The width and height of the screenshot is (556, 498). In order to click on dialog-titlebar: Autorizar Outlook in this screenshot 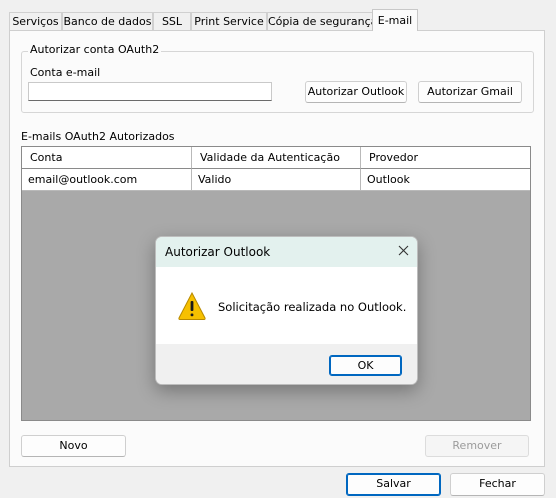, I will do `click(286, 252)`.